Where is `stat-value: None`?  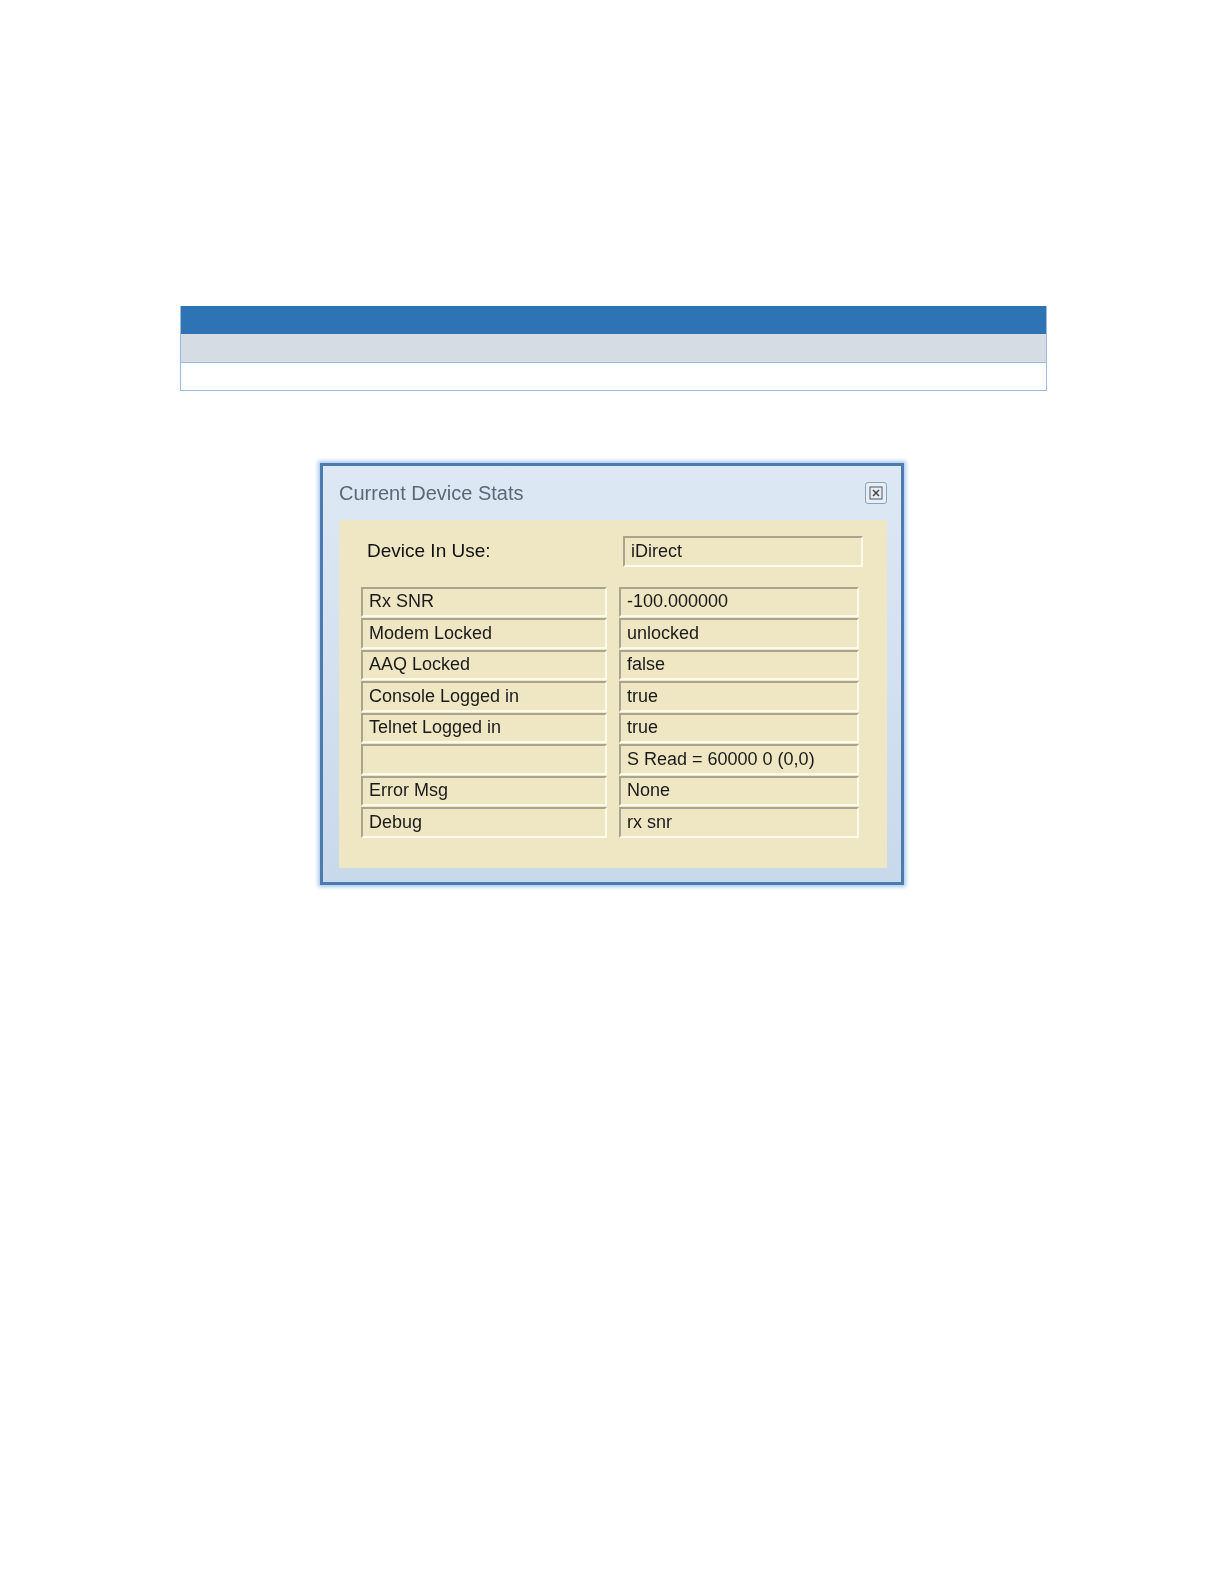
stat-value: None is located at coordinates (739, 790).